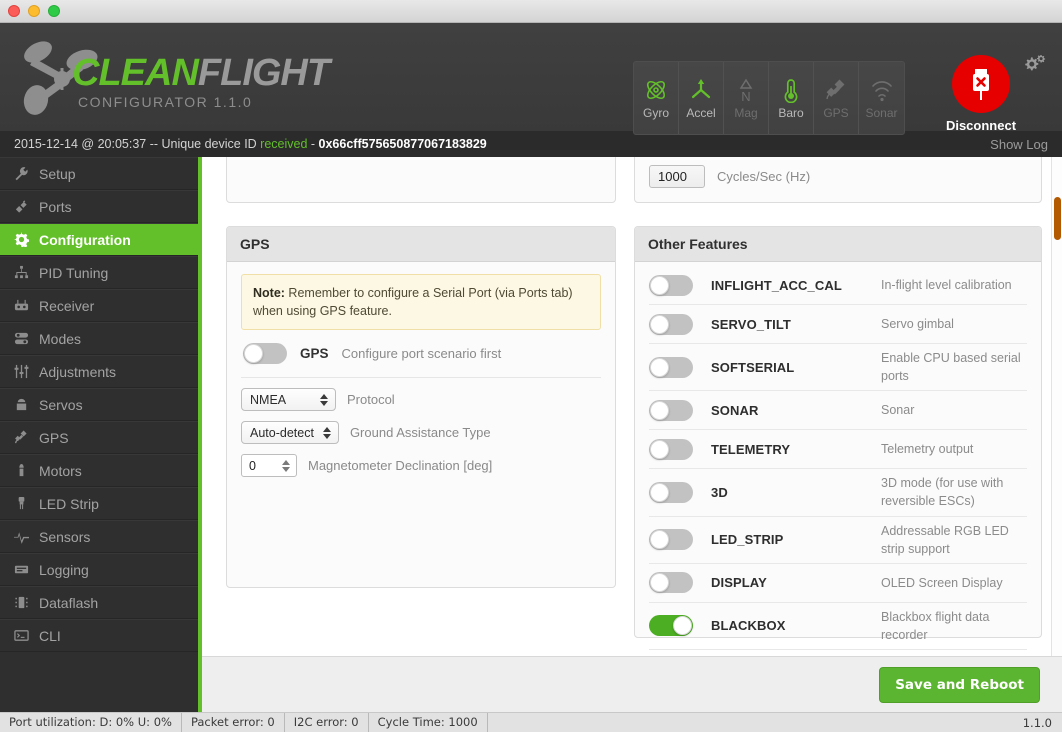  What do you see at coordinates (14, 11) in the screenshot?
I see `window-close-button` at bounding box center [14, 11].